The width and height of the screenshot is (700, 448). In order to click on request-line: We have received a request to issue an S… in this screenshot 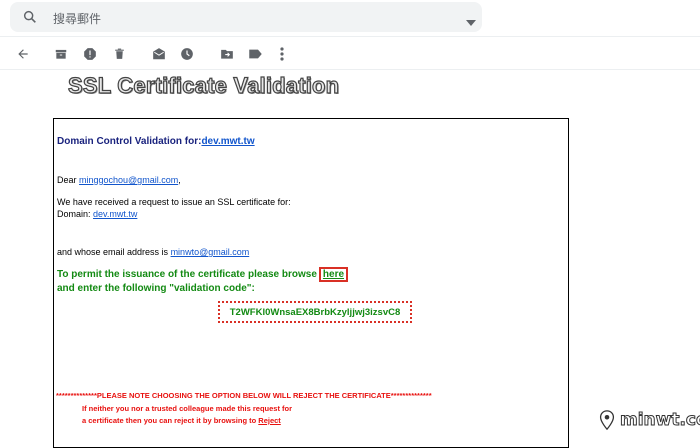, I will do `click(174, 202)`.